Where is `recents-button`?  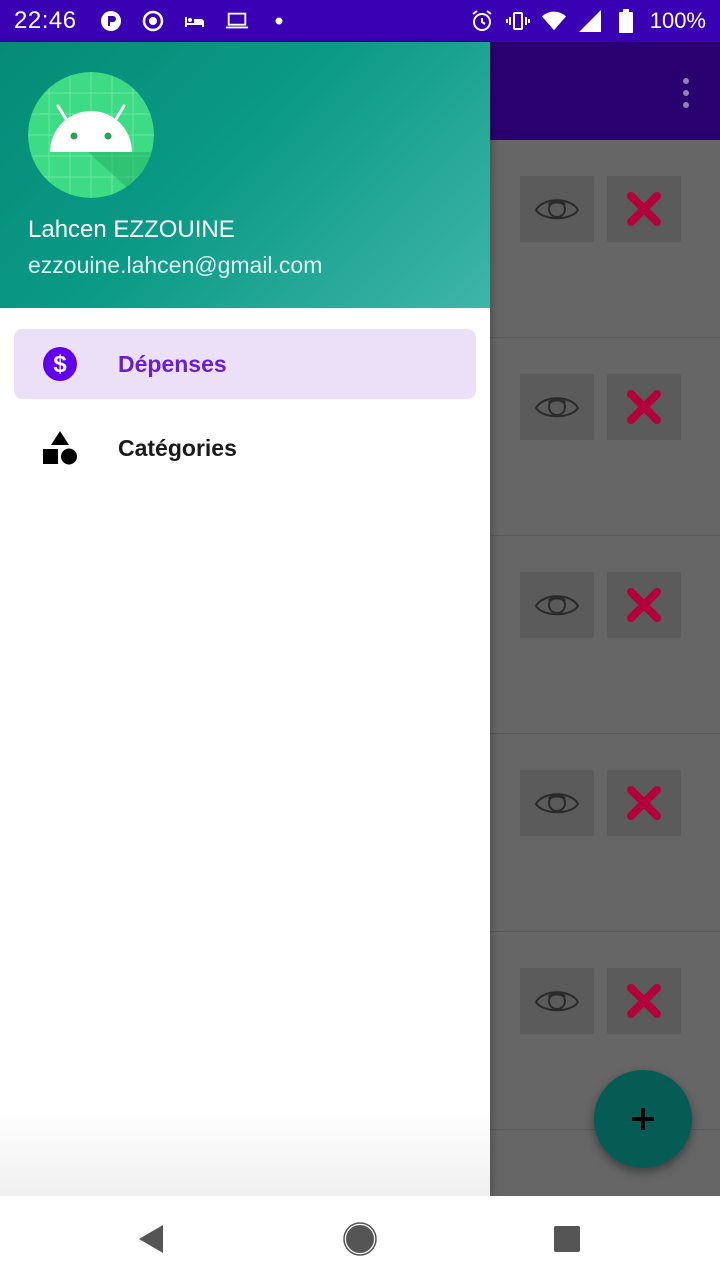 recents-button is located at coordinates (567, 1239).